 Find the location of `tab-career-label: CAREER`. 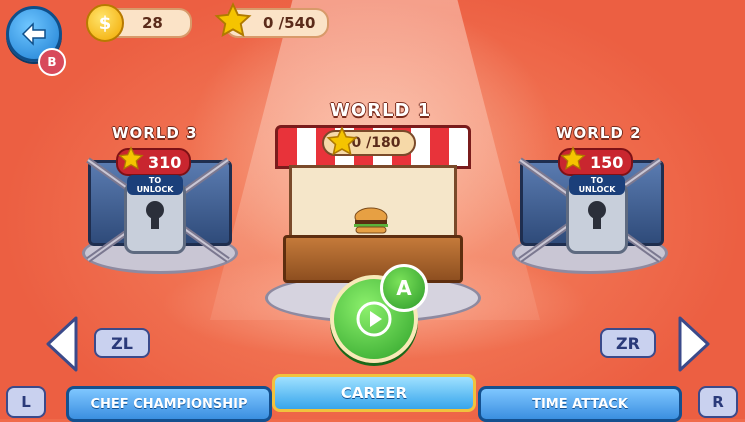

tab-career-label: CAREER is located at coordinates (374, 393).